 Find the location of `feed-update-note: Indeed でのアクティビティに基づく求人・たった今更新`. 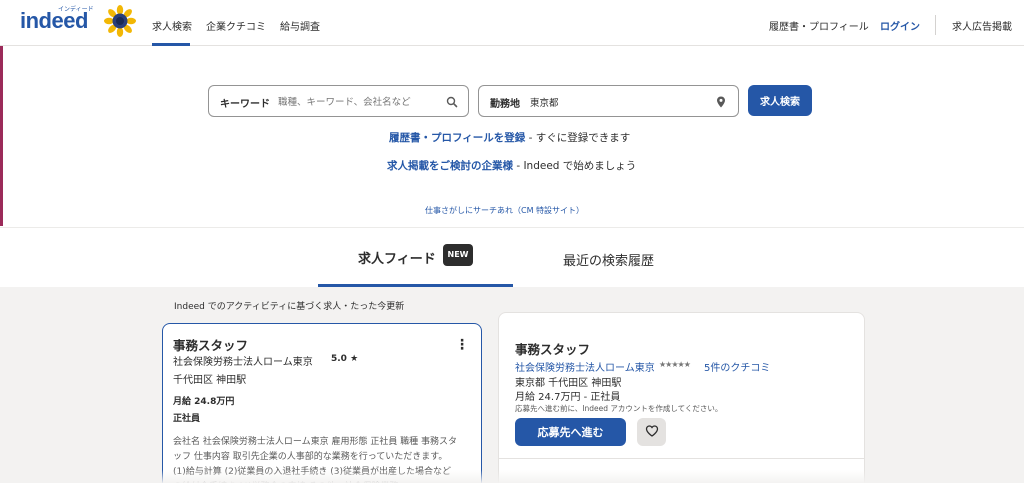

feed-update-note: Indeed でのアクティビティに基づく求人・たった今更新 is located at coordinates (289, 307).